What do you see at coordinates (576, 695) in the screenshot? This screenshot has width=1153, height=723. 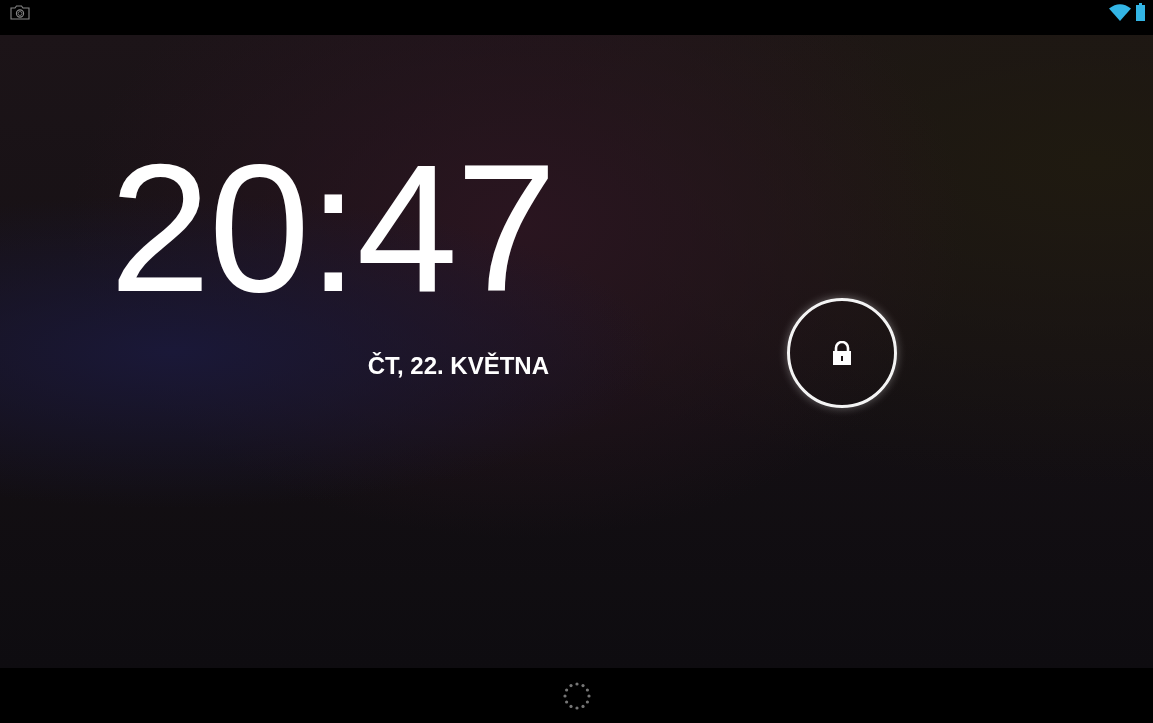 I see `loading-spinner-icon` at bounding box center [576, 695].